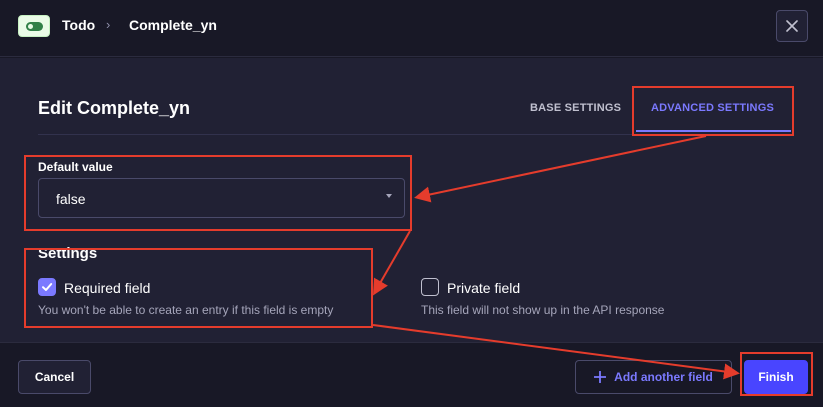 The height and width of the screenshot is (407, 823). I want to click on cancel-button-label: Cancel, so click(54, 377).